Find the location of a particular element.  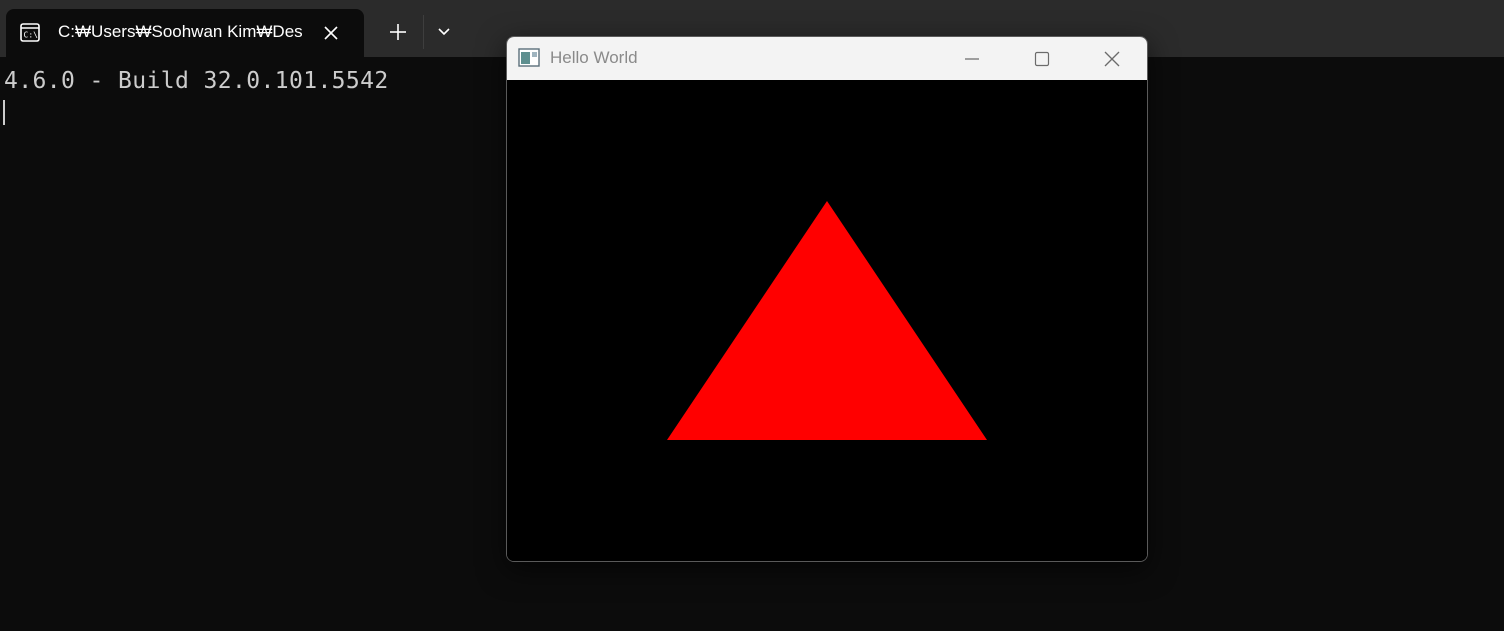

svg-text: C:\ is located at coordinates (31, 35).